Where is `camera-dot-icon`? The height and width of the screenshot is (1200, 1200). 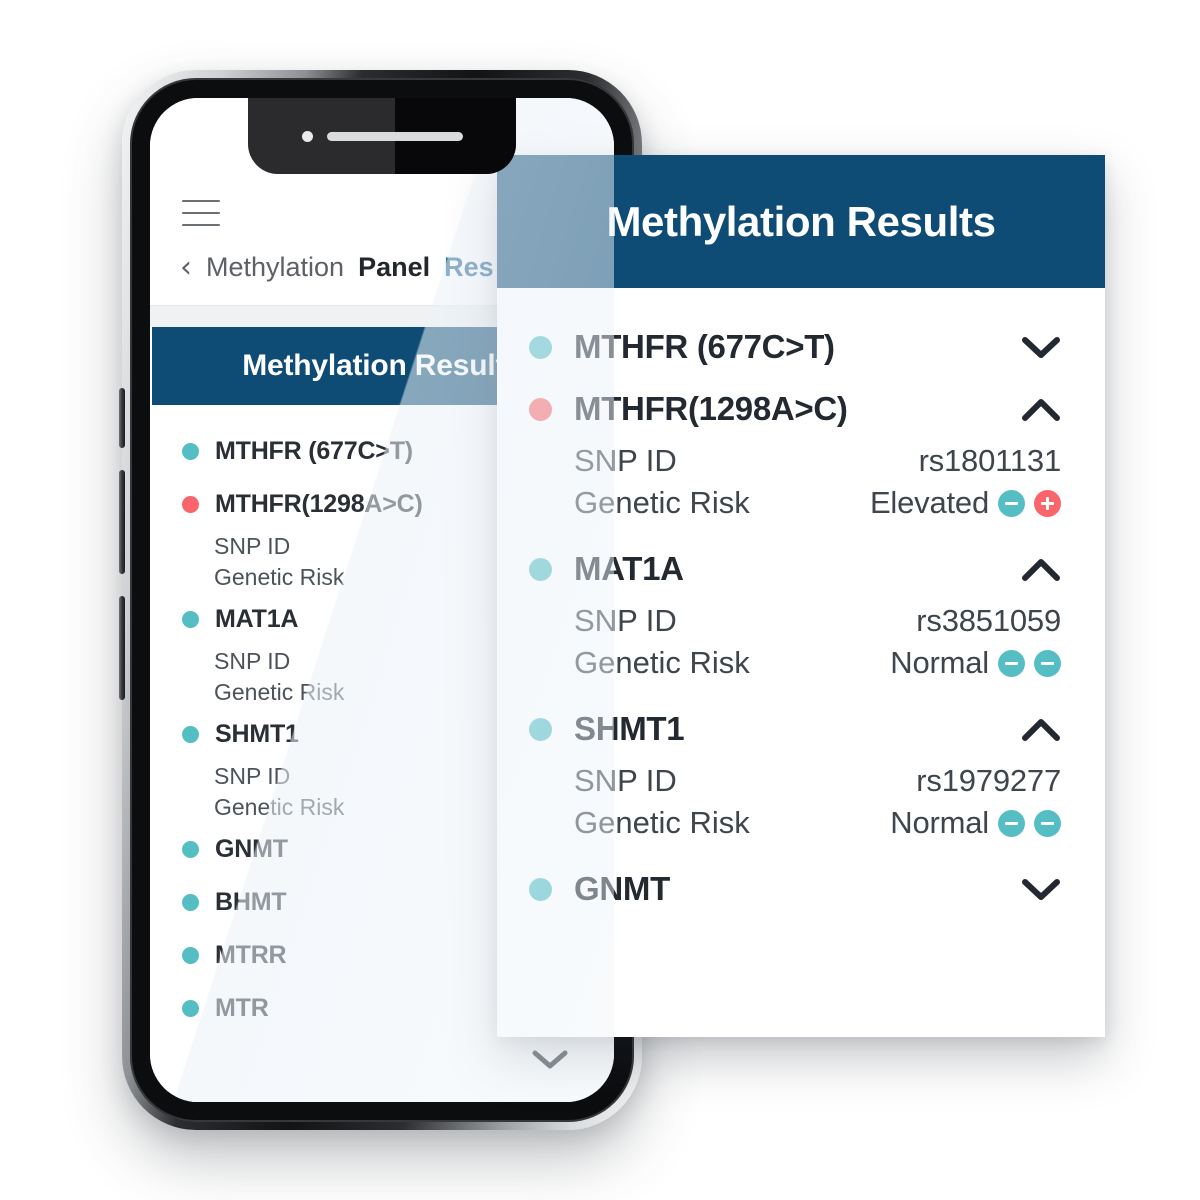 camera-dot-icon is located at coordinates (307, 136).